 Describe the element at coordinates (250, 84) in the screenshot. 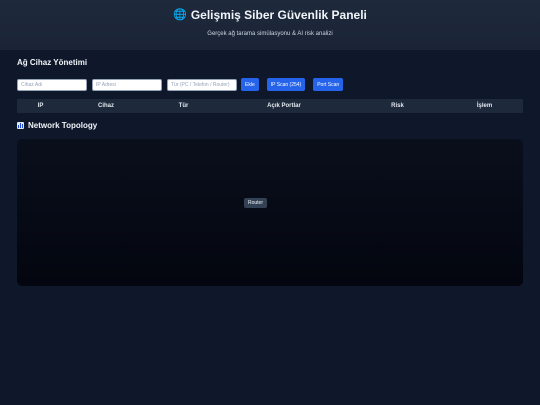

I see `add-device-button: Ekle` at that location.